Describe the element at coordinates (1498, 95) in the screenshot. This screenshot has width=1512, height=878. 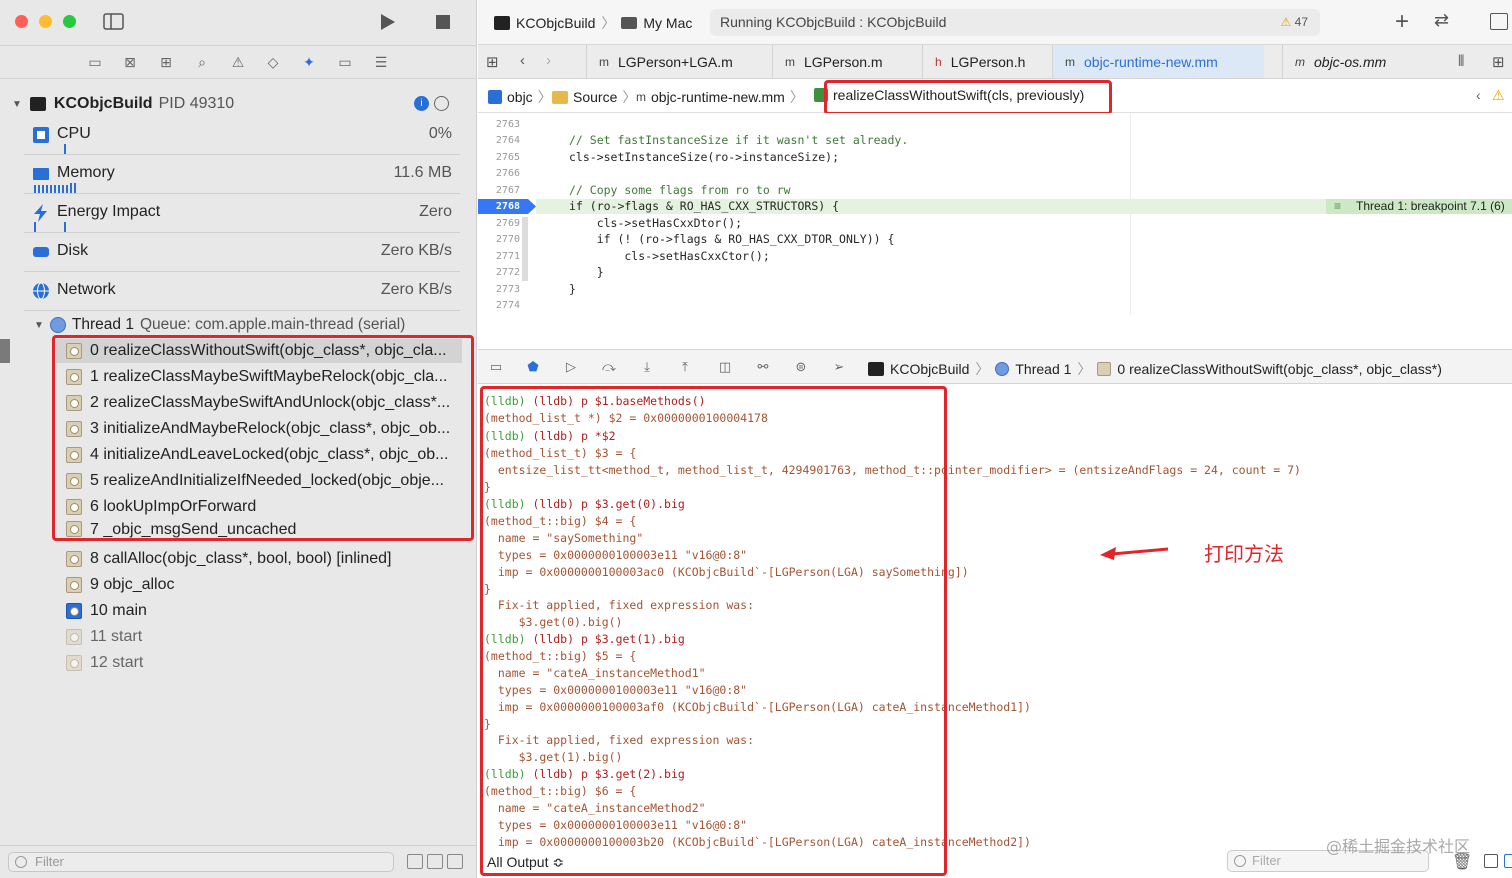
I see `issue-warning-icon: ⚠` at that location.